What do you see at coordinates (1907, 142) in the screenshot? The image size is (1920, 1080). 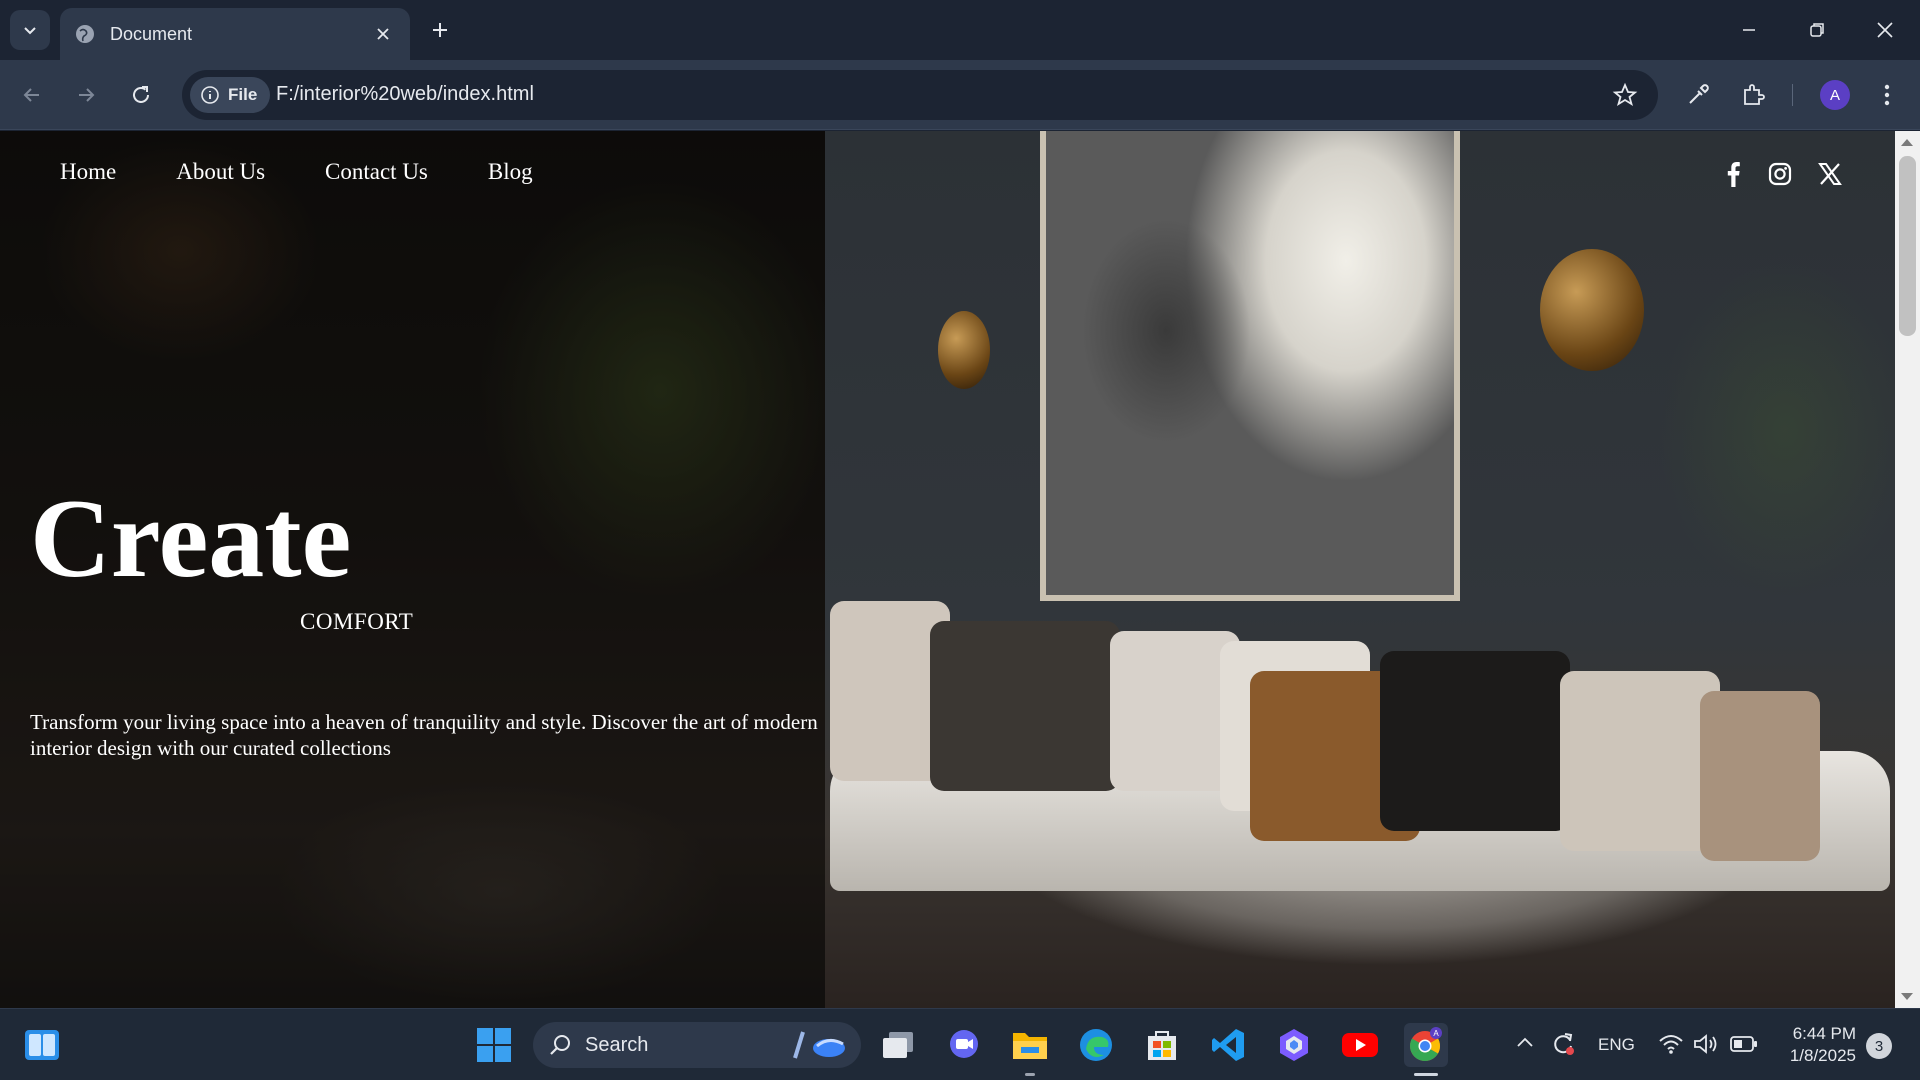 I see `scroll-up-arrow` at bounding box center [1907, 142].